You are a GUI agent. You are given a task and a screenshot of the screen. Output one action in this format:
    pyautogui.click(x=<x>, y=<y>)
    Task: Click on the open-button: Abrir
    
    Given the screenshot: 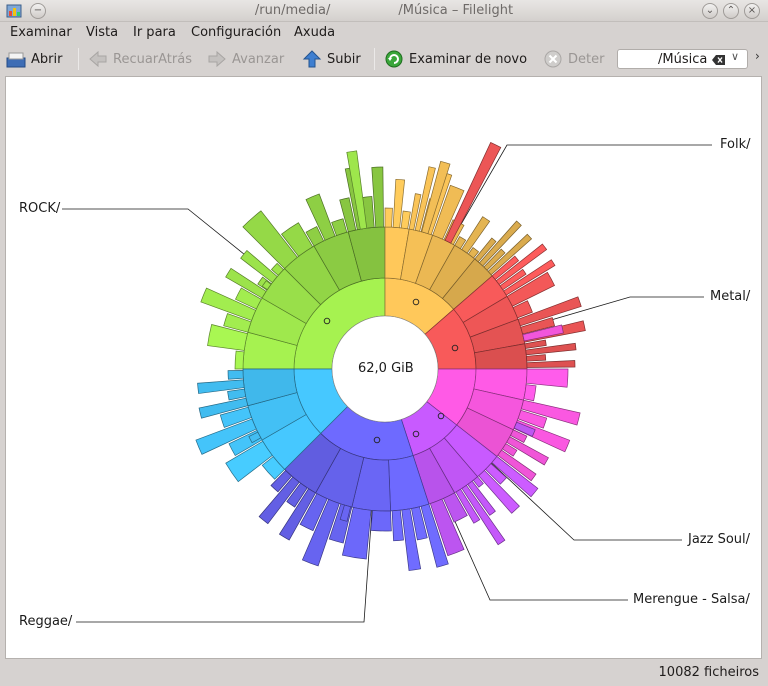 What is the action you would take?
    pyautogui.click(x=34, y=59)
    